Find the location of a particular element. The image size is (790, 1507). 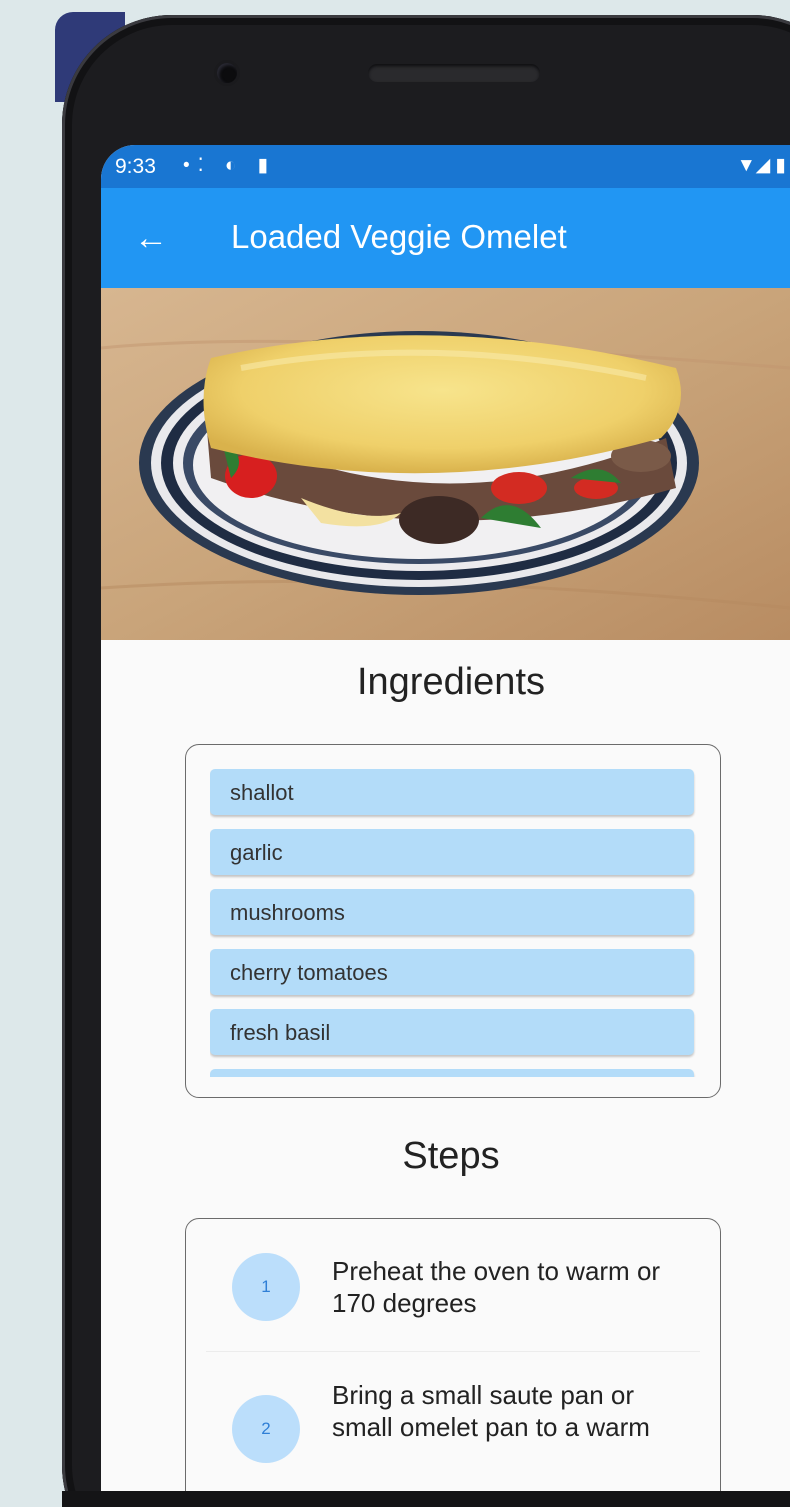

back-arrow-icon: ← is located at coordinates (151, 238).